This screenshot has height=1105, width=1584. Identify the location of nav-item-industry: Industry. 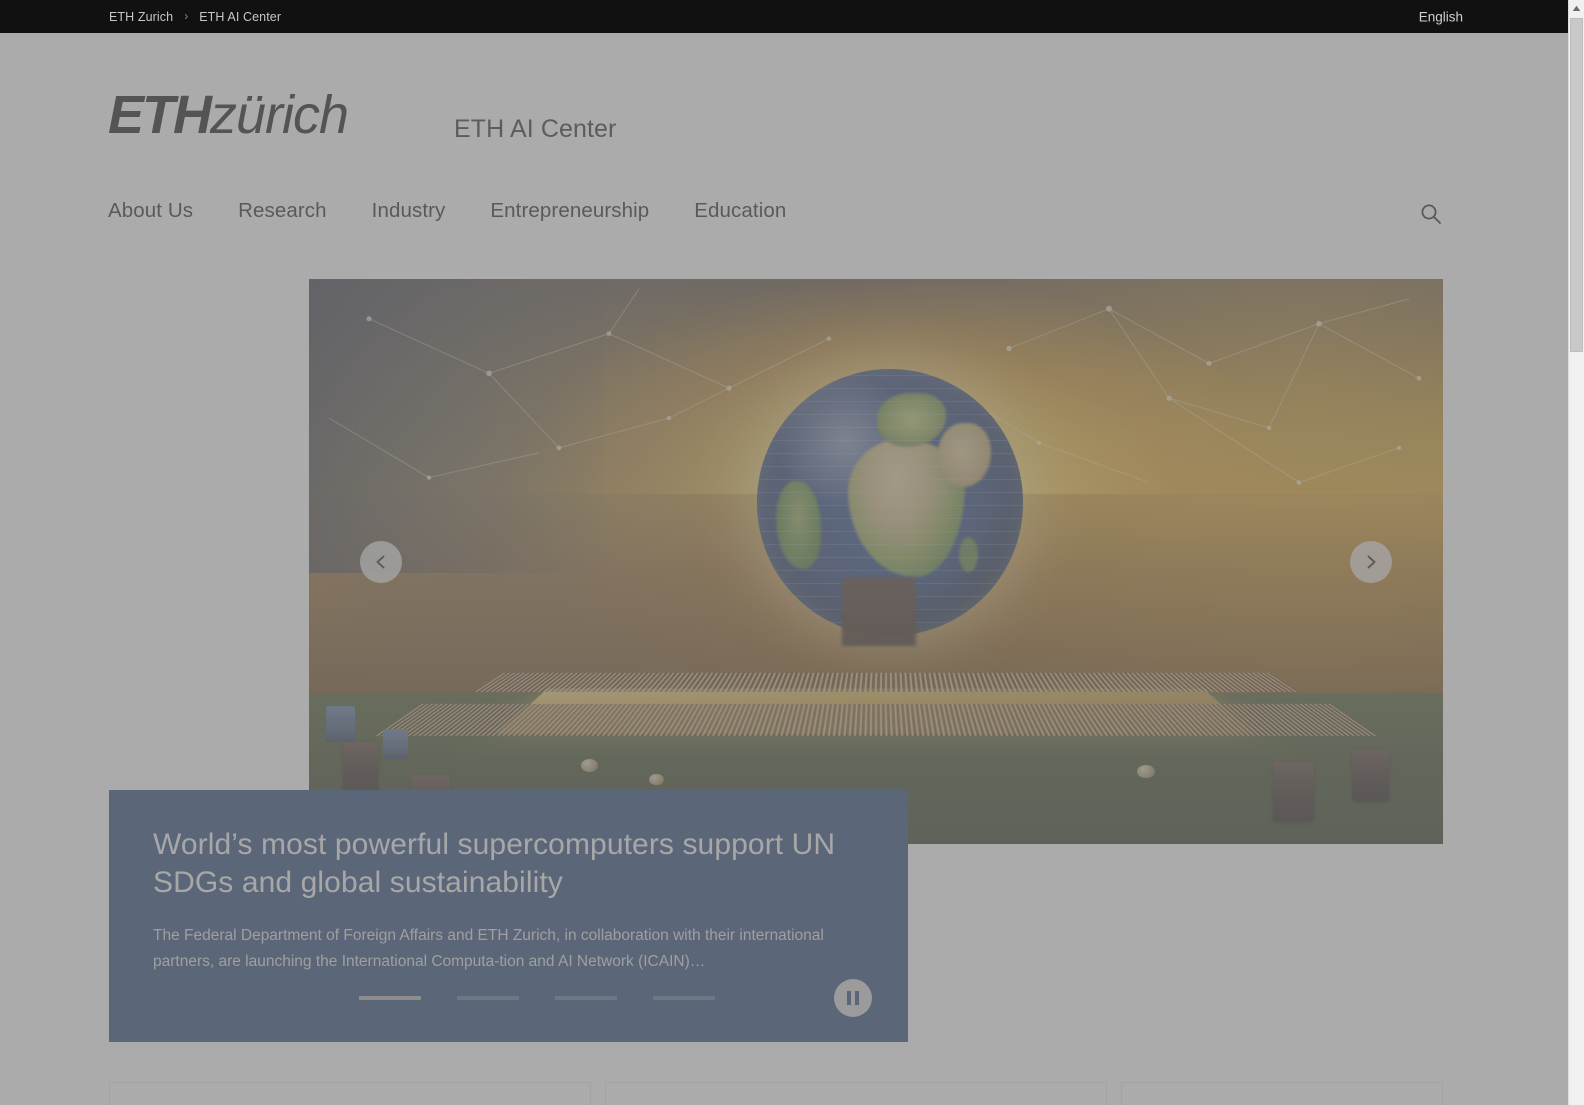
(409, 211).